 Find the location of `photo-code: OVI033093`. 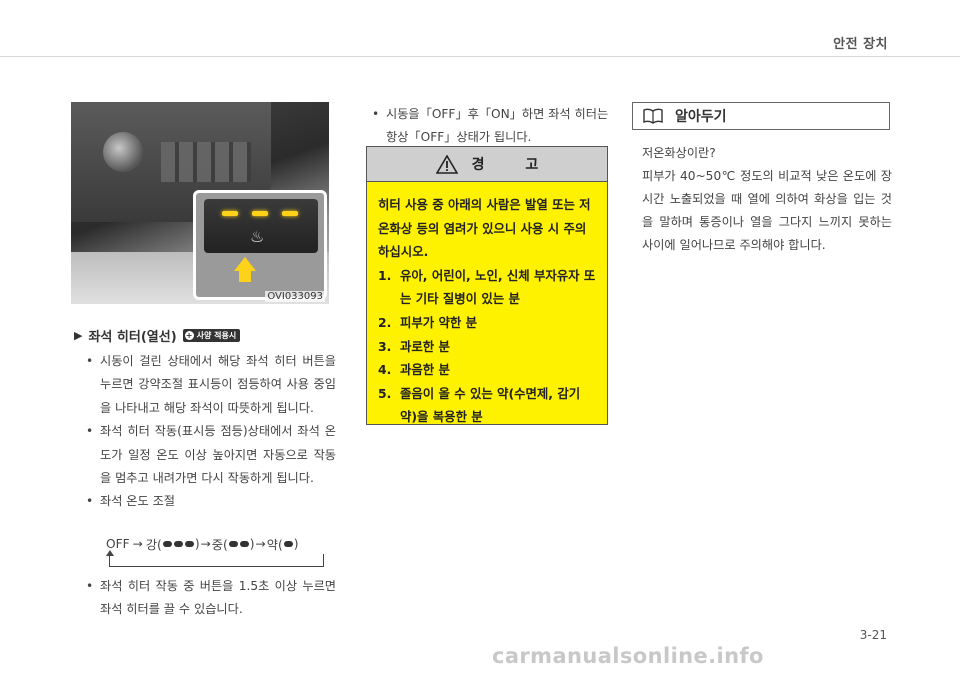

photo-code: OVI033093 is located at coordinates (295, 296).